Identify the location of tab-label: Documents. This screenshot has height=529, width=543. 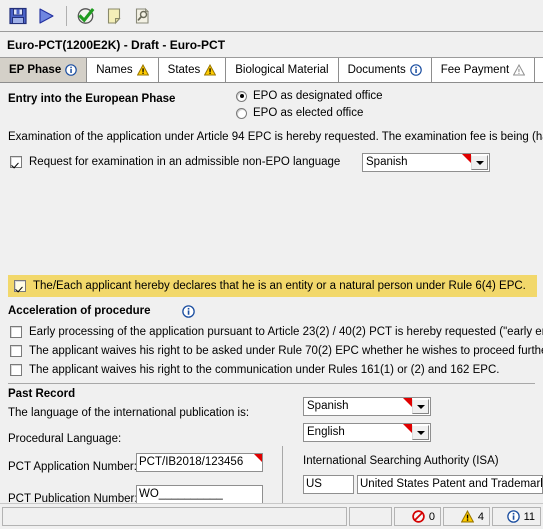
(376, 70).